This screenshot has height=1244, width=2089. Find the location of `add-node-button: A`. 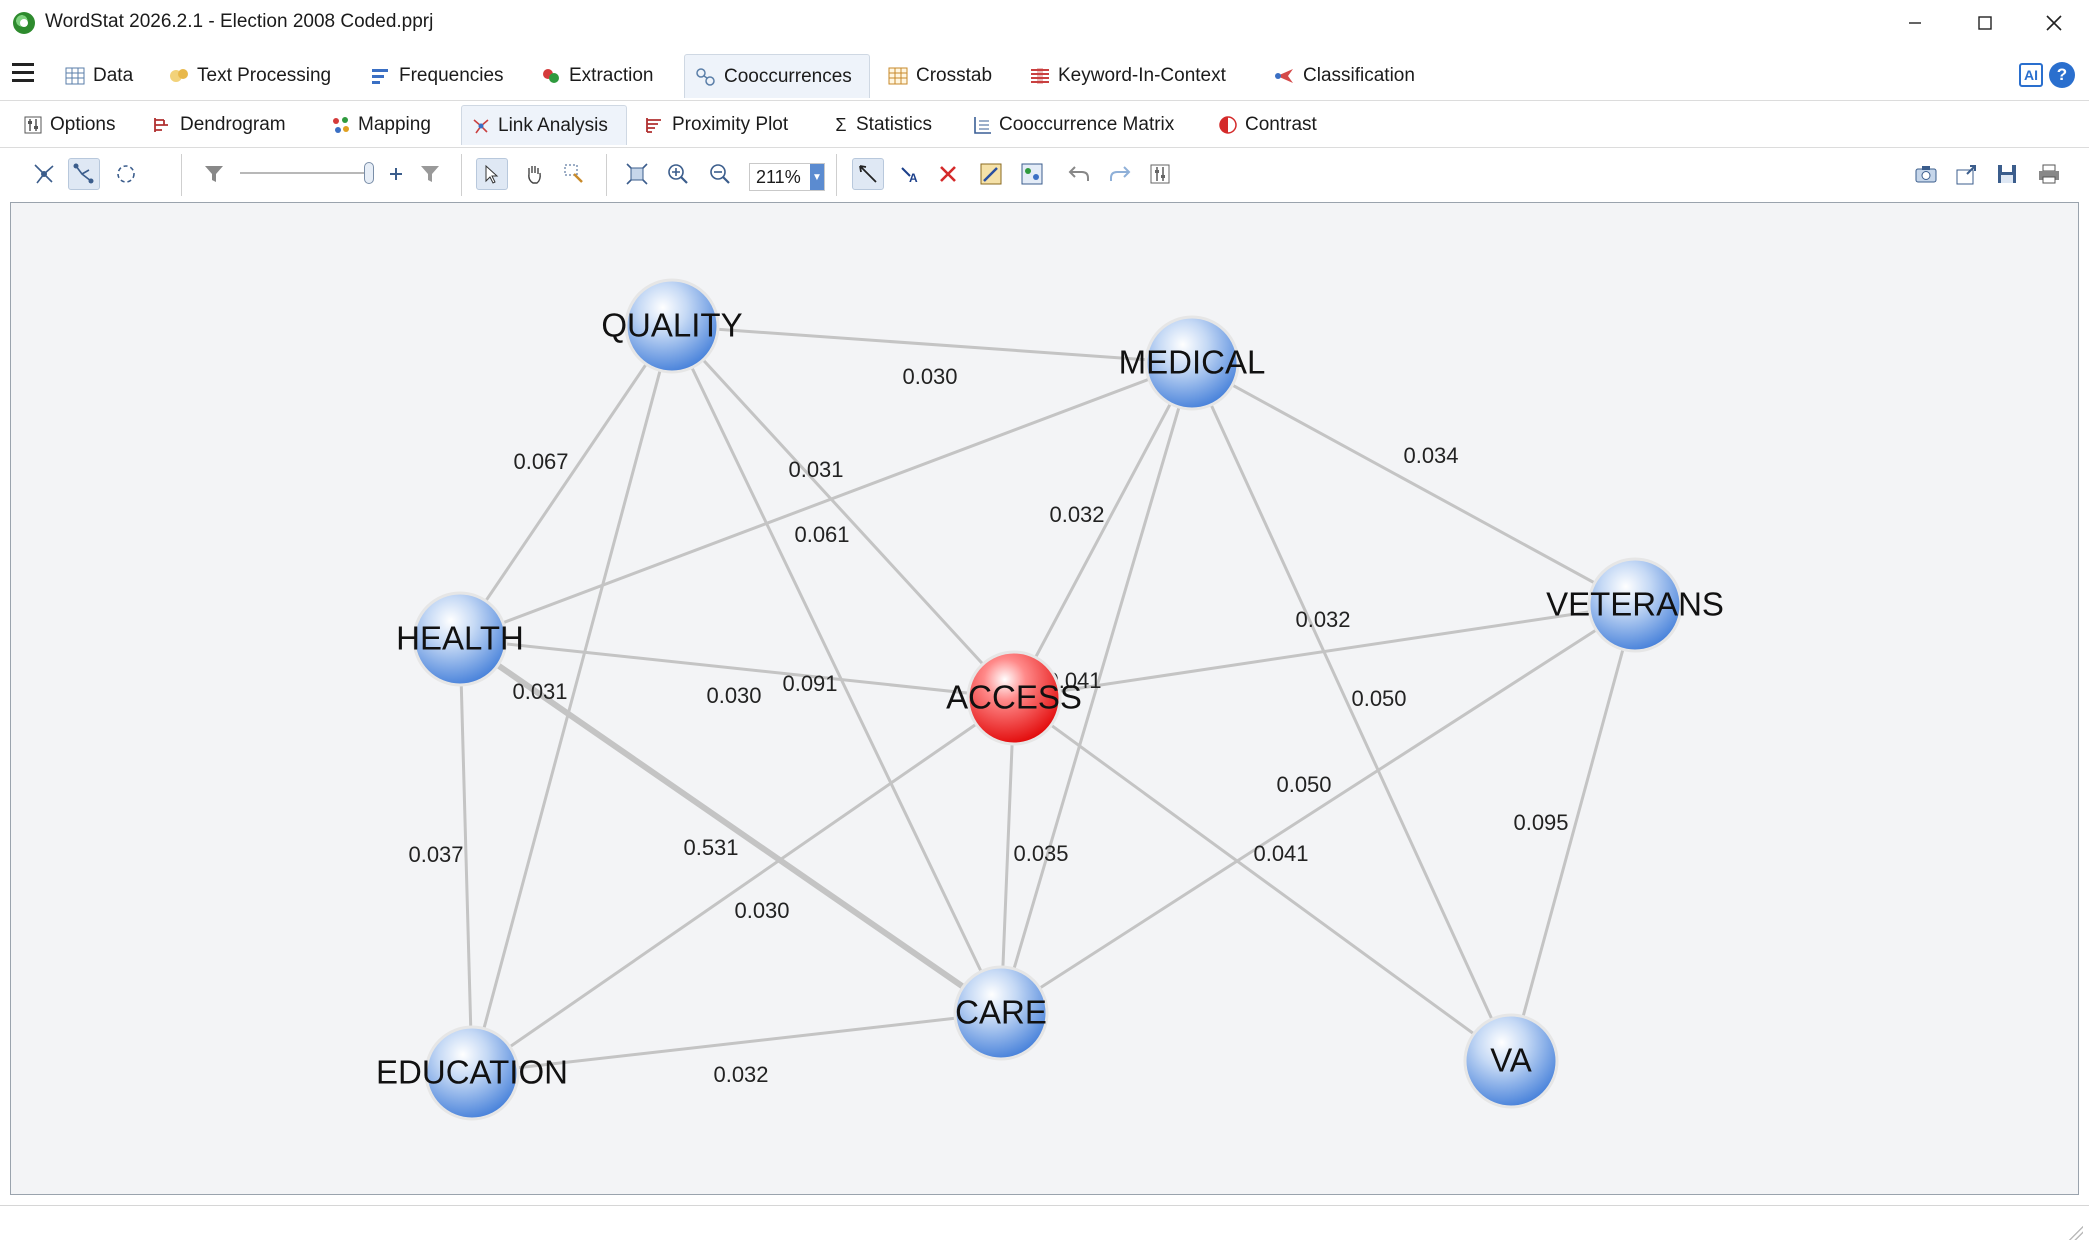

add-node-button: A is located at coordinates (910, 174).